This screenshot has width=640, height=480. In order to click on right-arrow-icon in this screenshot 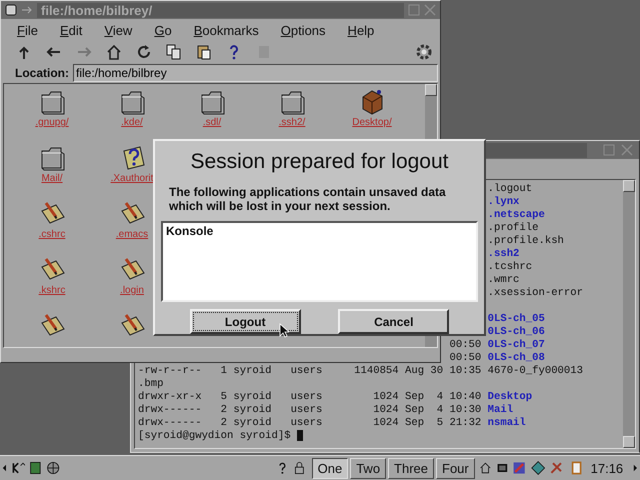, I will do `click(635, 468)`.